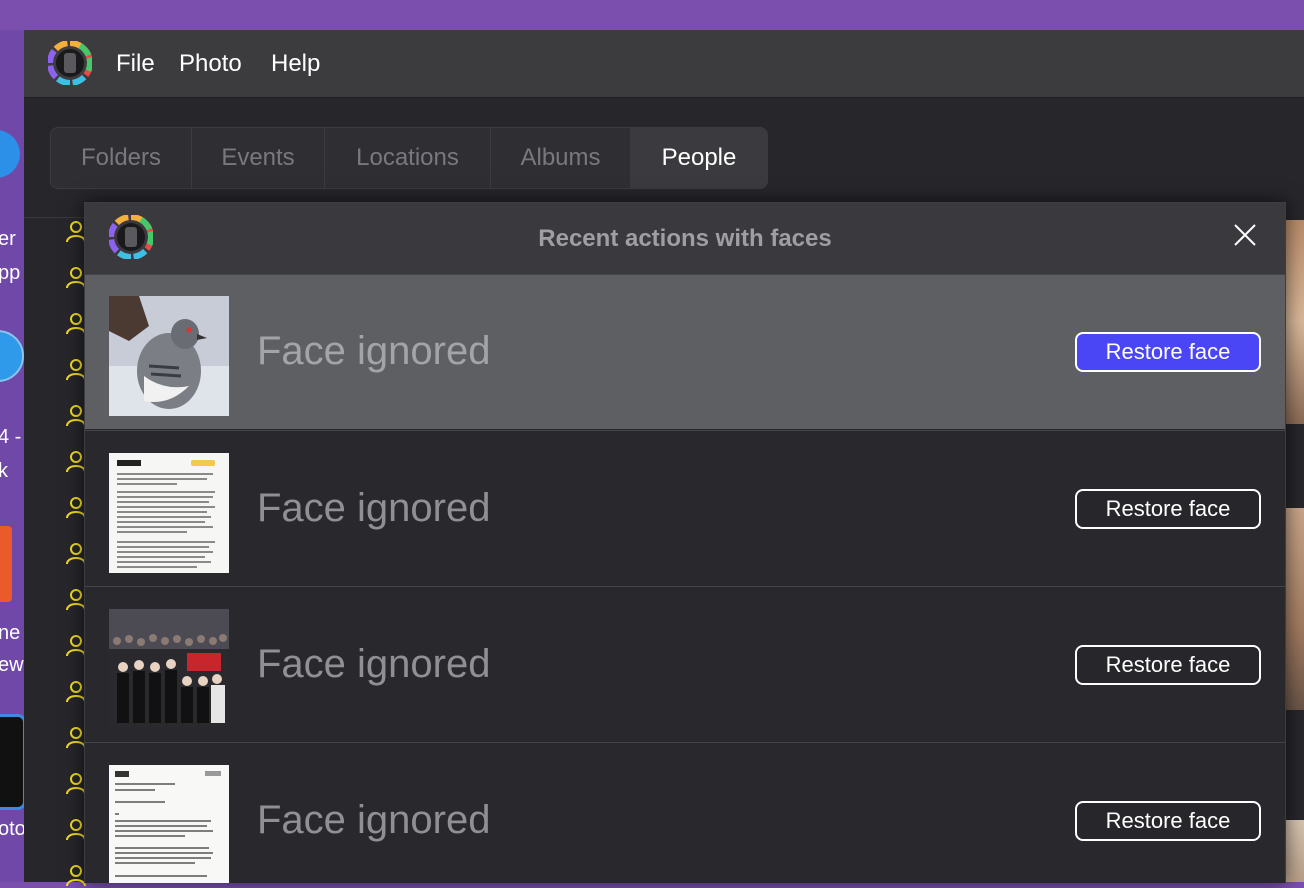 The image size is (1304, 888). What do you see at coordinates (12, 456) in the screenshot?
I see `desktop-background: er pp 4 - k ne ew oto` at bounding box center [12, 456].